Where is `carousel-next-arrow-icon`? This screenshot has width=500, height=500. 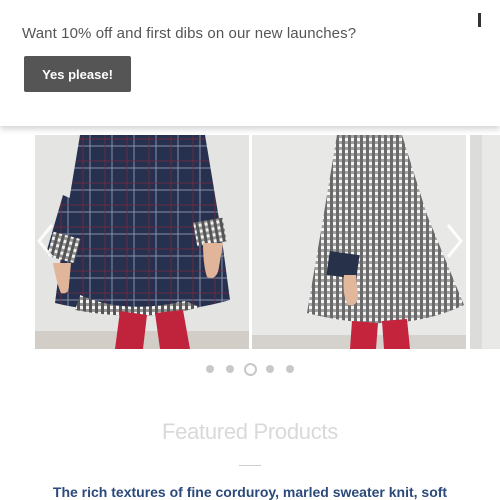 carousel-next-arrow-icon is located at coordinates (454, 241).